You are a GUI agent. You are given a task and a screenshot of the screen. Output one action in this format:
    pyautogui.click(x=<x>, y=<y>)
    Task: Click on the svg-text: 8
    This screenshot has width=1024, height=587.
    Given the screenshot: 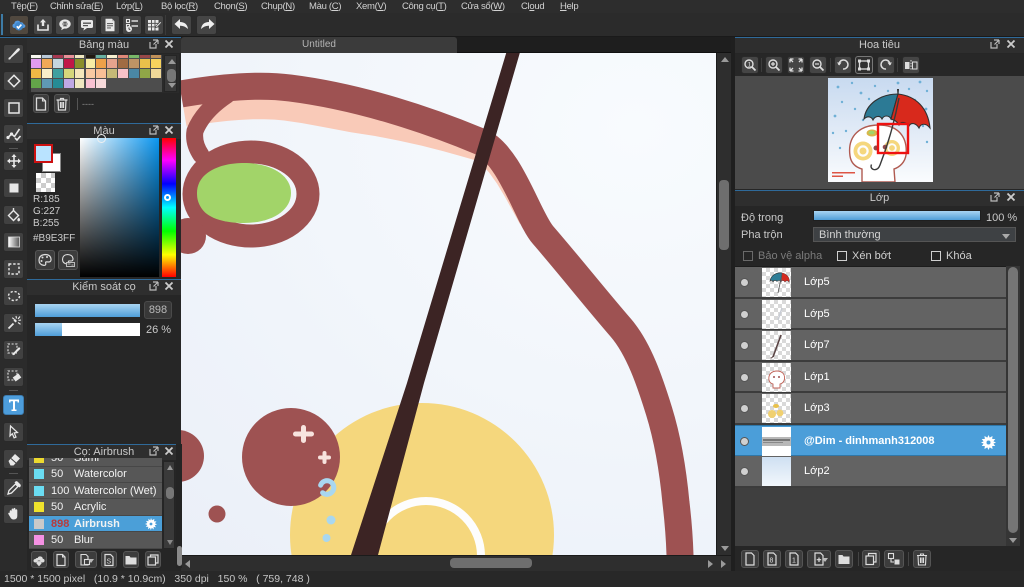 What is the action you would take?
    pyautogui.click(x=772, y=561)
    